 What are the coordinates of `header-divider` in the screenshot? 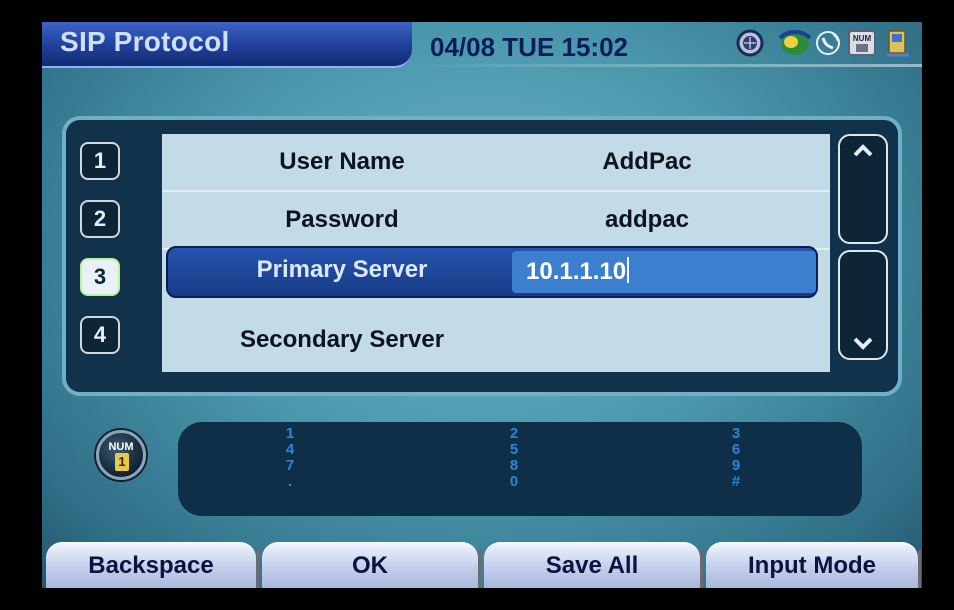 It's located at (662, 65).